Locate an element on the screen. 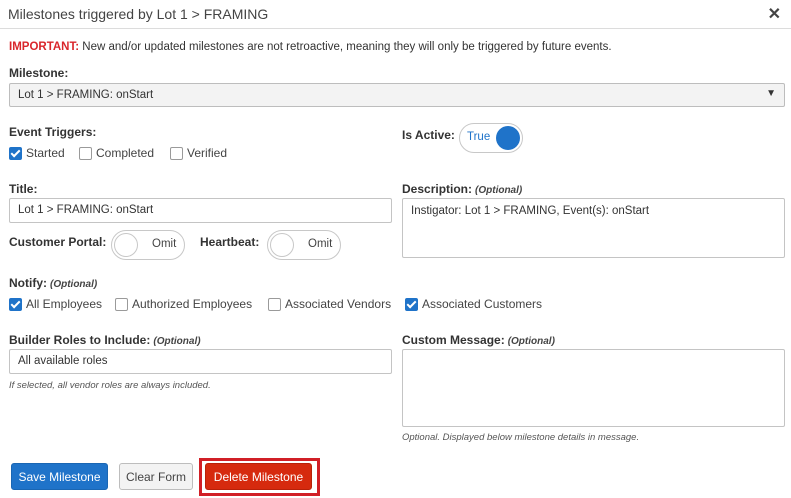  trigger-completed-checkbox: Completed is located at coordinates (116, 153).